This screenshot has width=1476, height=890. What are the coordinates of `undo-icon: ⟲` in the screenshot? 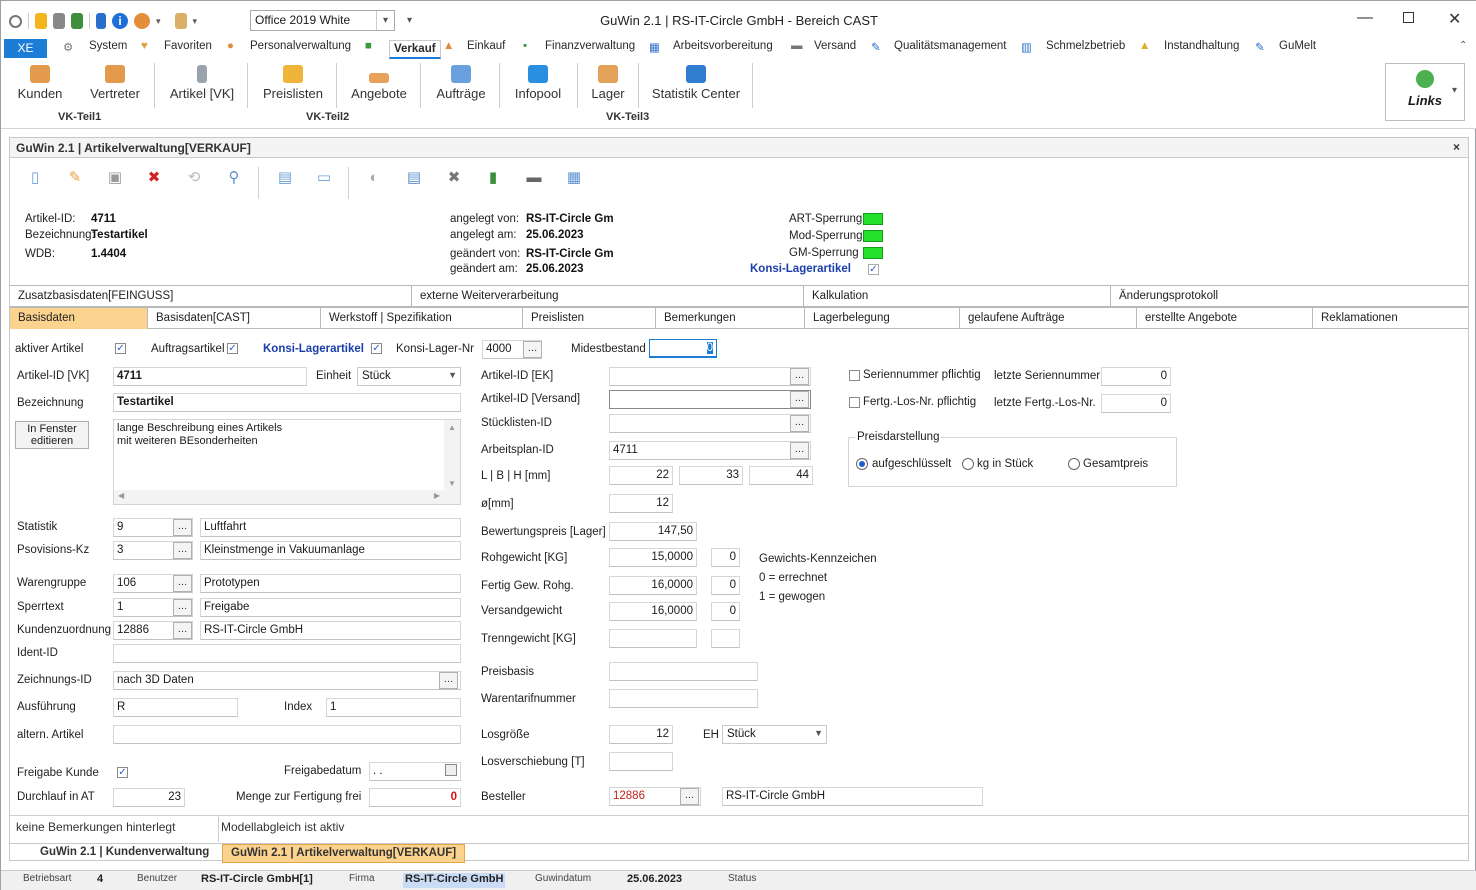 It's located at (194, 178).